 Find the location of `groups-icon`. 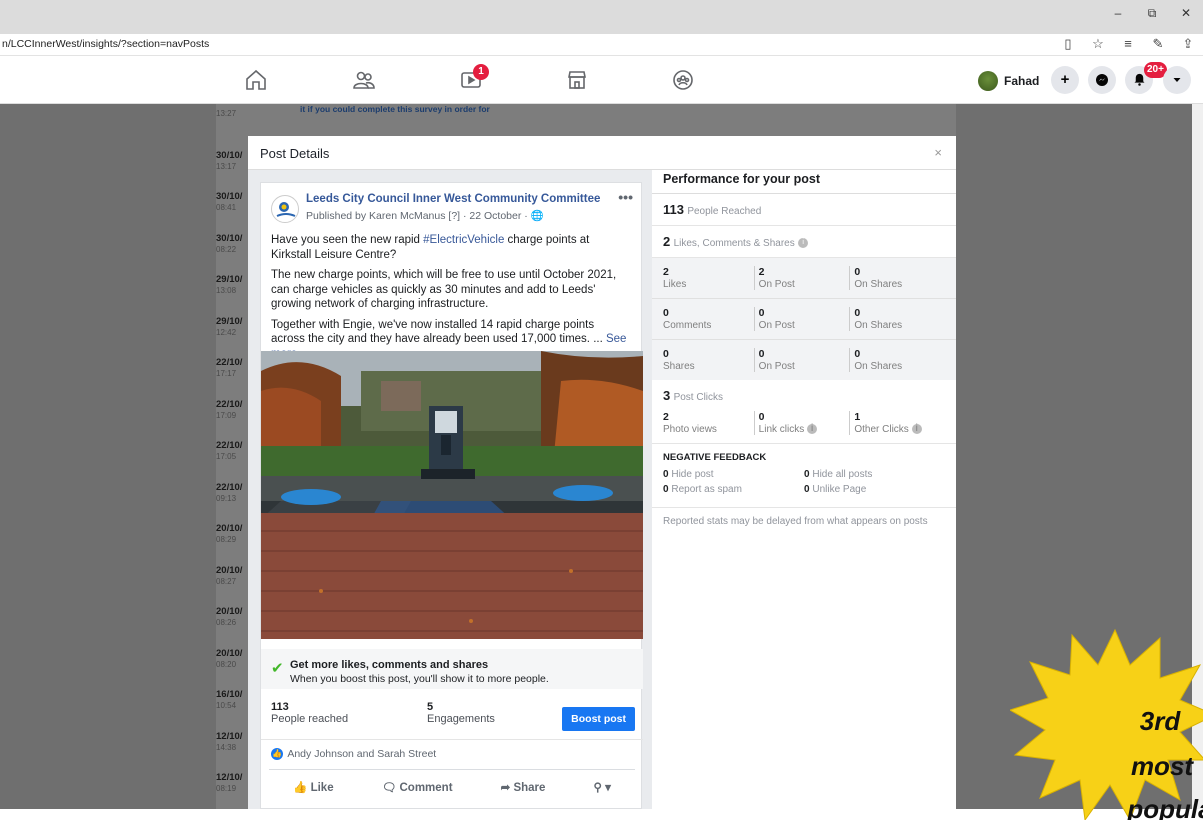

groups-icon is located at coordinates (683, 80).